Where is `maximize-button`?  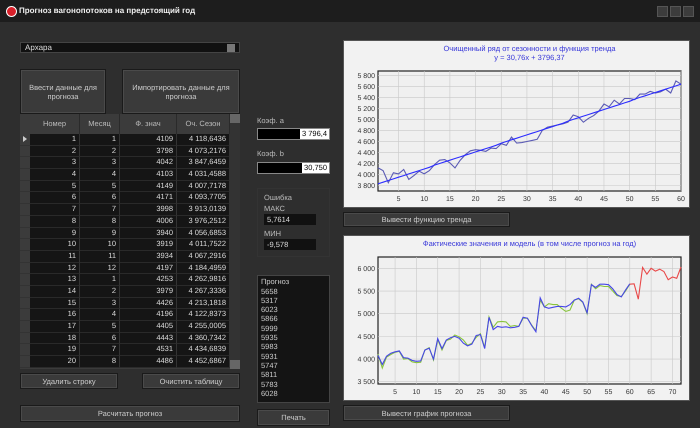 maximize-button is located at coordinates (675, 11).